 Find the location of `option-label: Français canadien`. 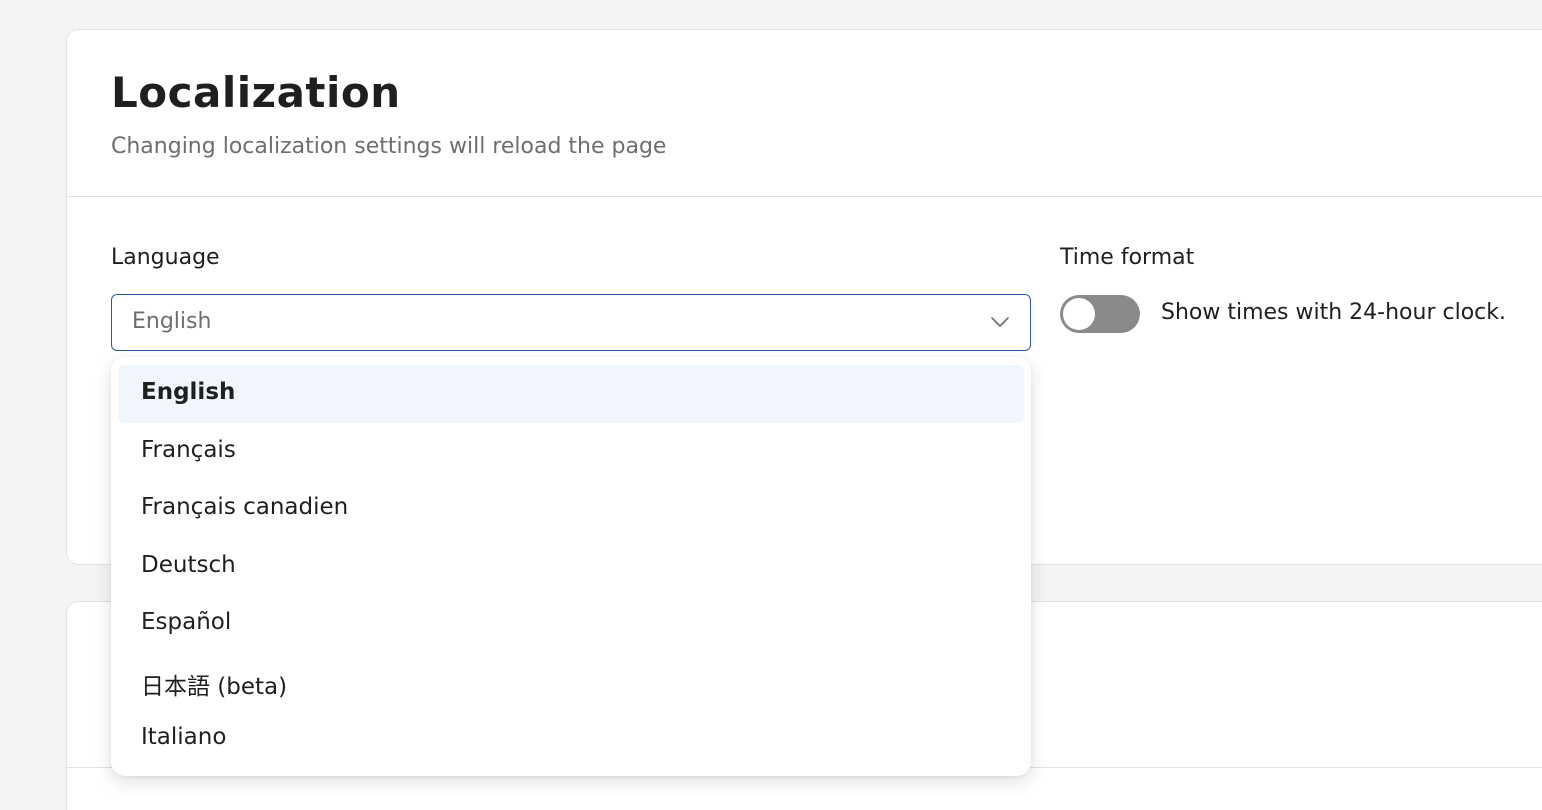

option-label: Français canadien is located at coordinates (245, 507).